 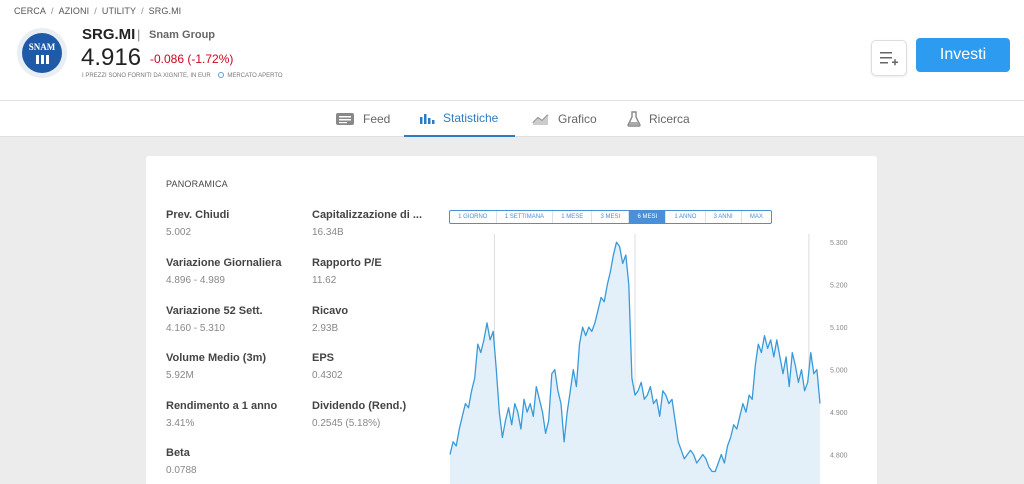 I want to click on tab-feed: Feed, so click(x=362, y=119).